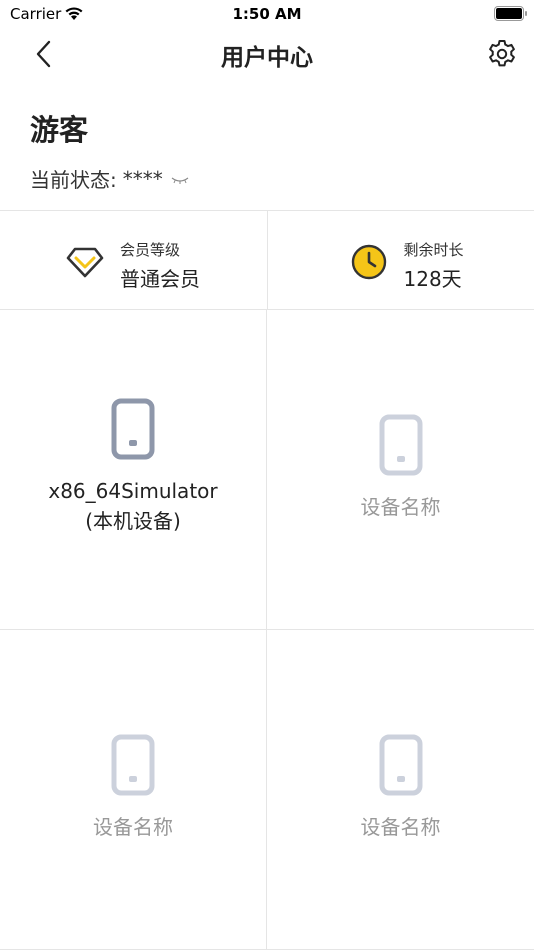 The width and height of the screenshot is (534, 950). What do you see at coordinates (150, 250) in the screenshot?
I see `member-level-label: 会员等级` at bounding box center [150, 250].